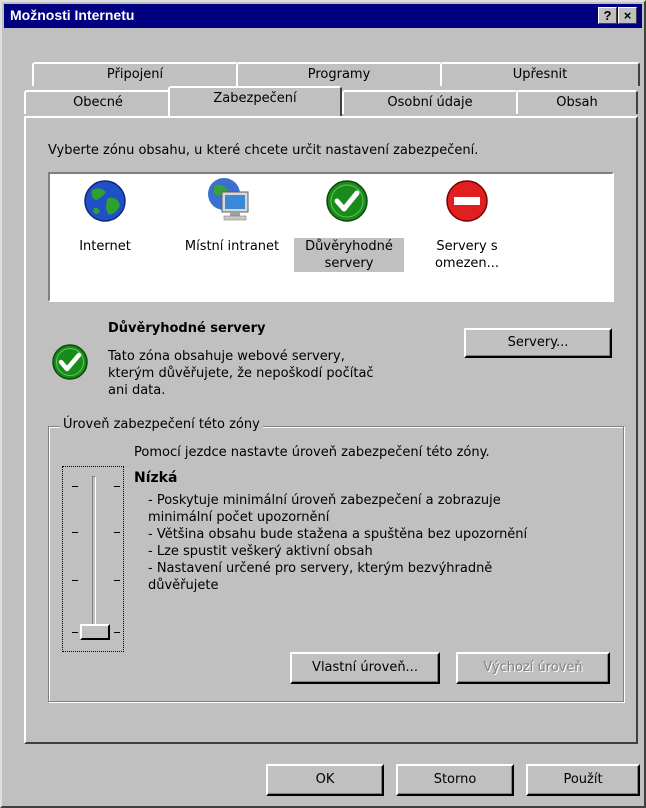 This screenshot has height=808, width=646. I want to click on ok-button: OK, so click(325, 780).